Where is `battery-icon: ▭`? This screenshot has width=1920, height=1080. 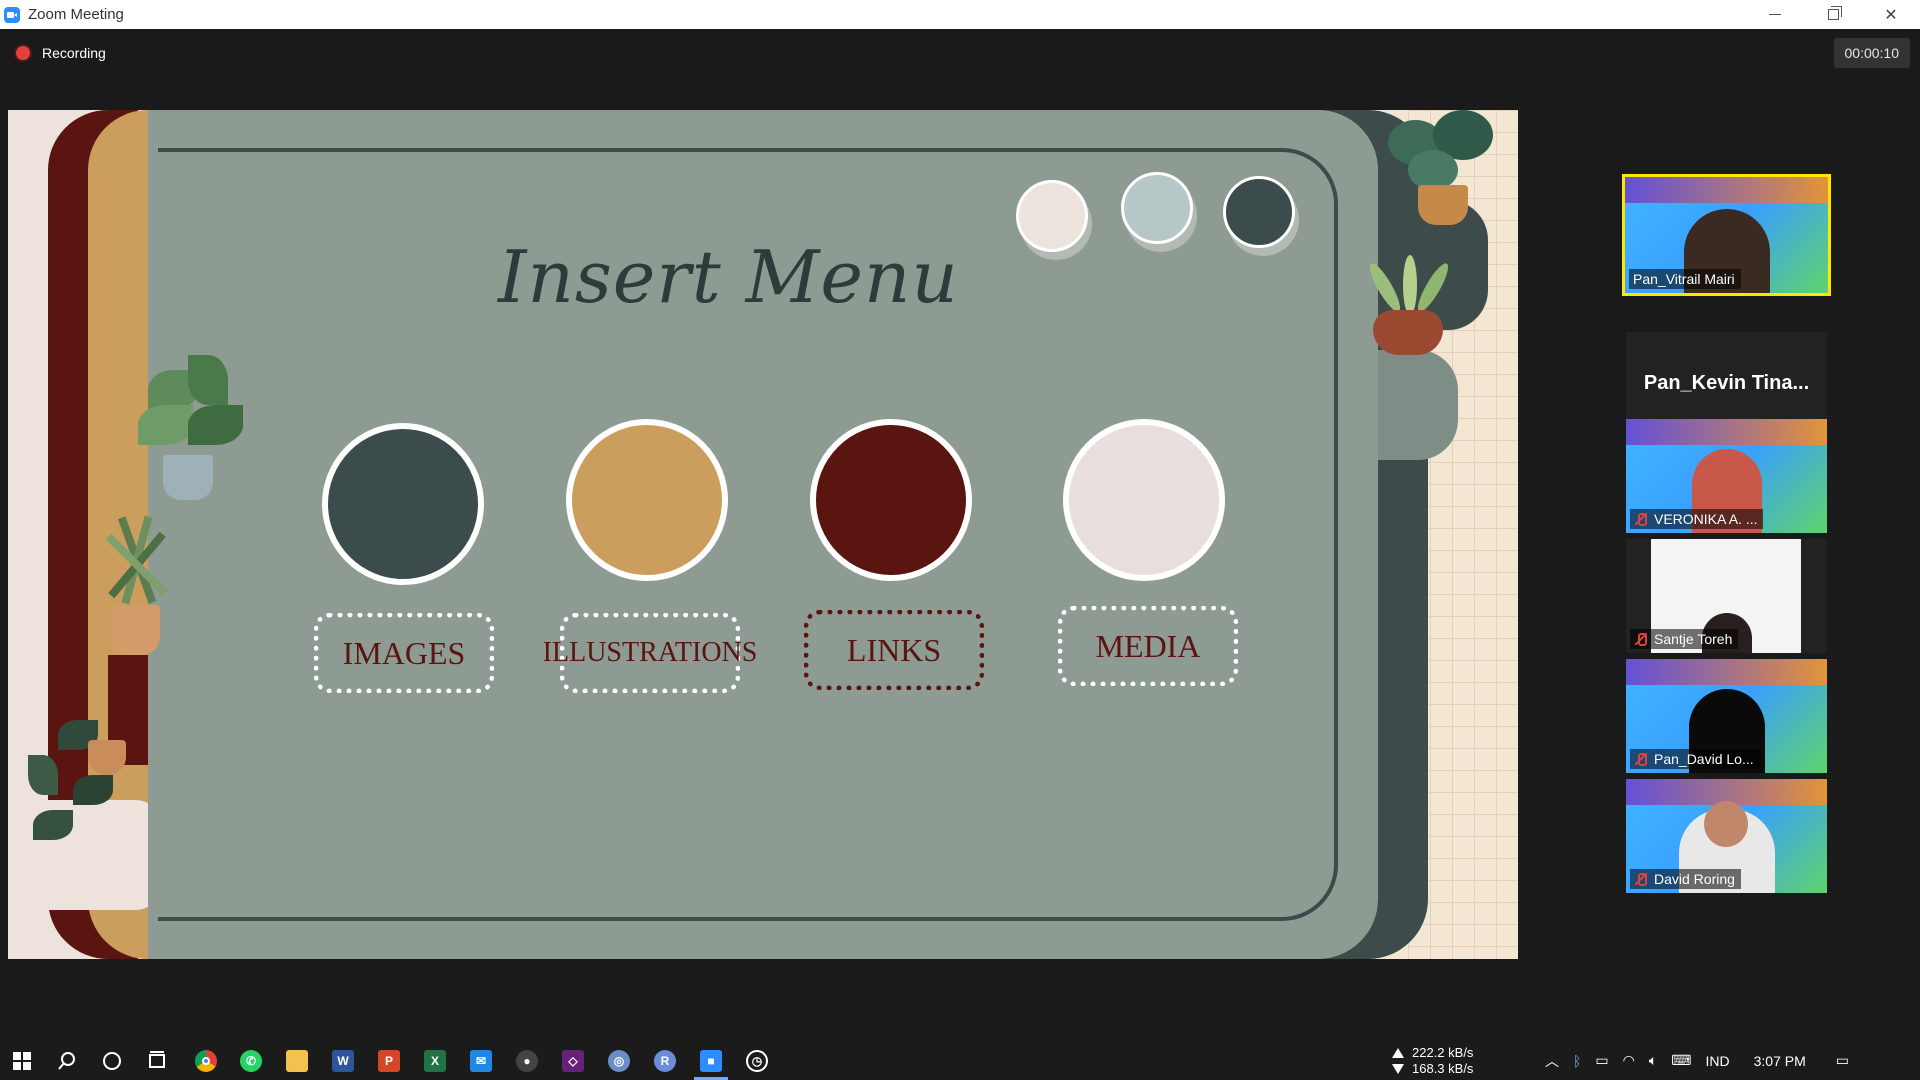 battery-icon: ▭ is located at coordinates (1601, 1060).